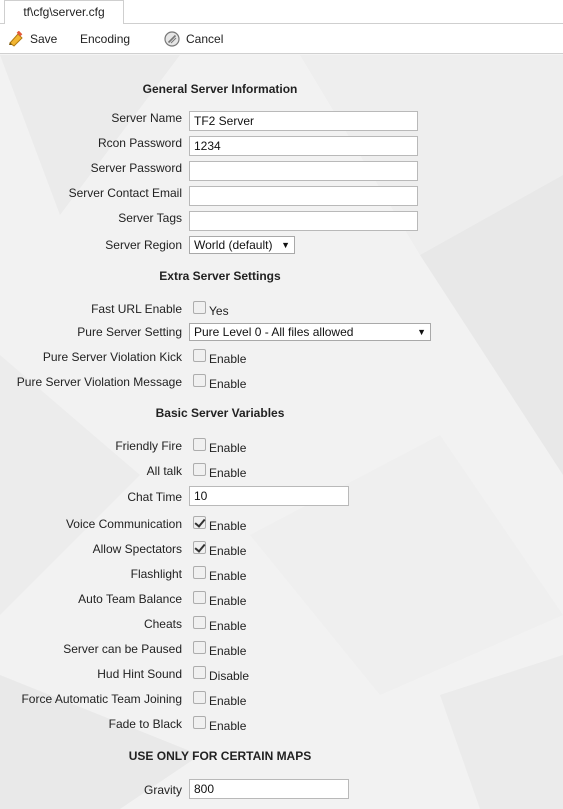 The image size is (563, 809). What do you see at coordinates (269, 496) in the screenshot?
I see `chat-time-input` at bounding box center [269, 496].